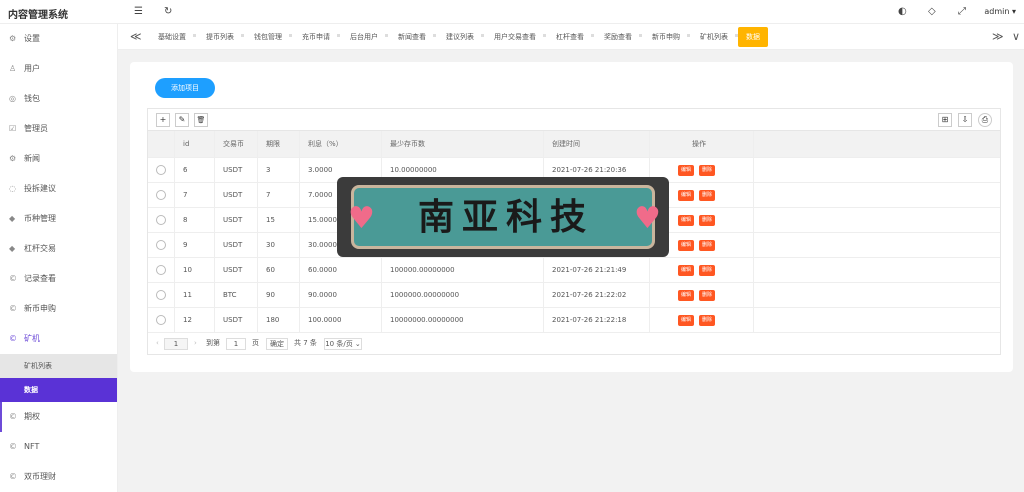  I want to click on trash-icon: 🗑, so click(201, 120).